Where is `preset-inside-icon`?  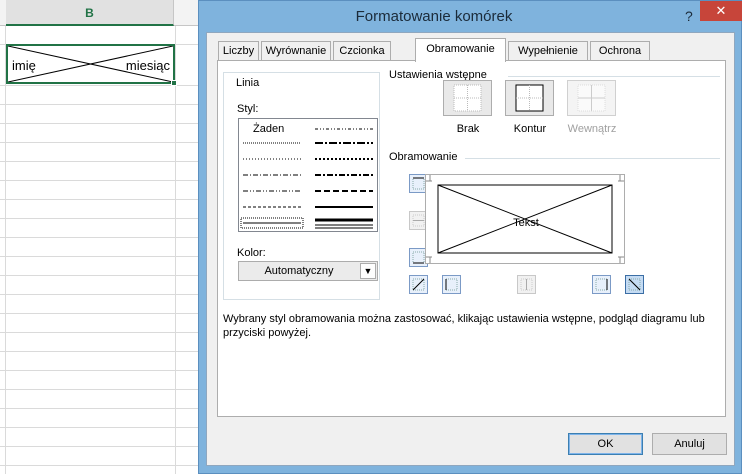 preset-inside-icon is located at coordinates (591, 98).